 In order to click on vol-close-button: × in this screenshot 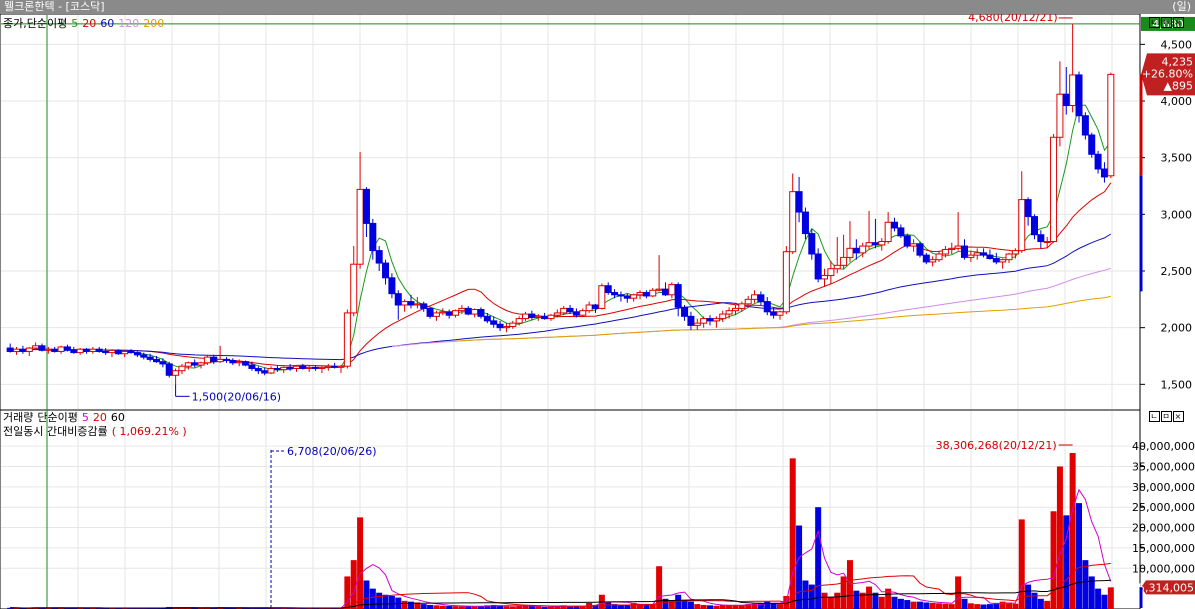, I will do `click(1178, 416)`.